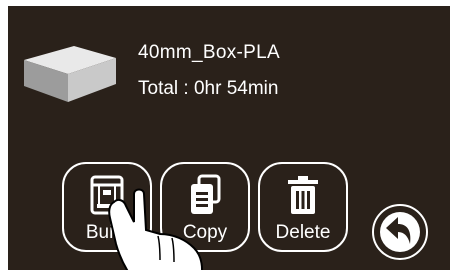  I want to click on back-button-disc, so click(400, 232).